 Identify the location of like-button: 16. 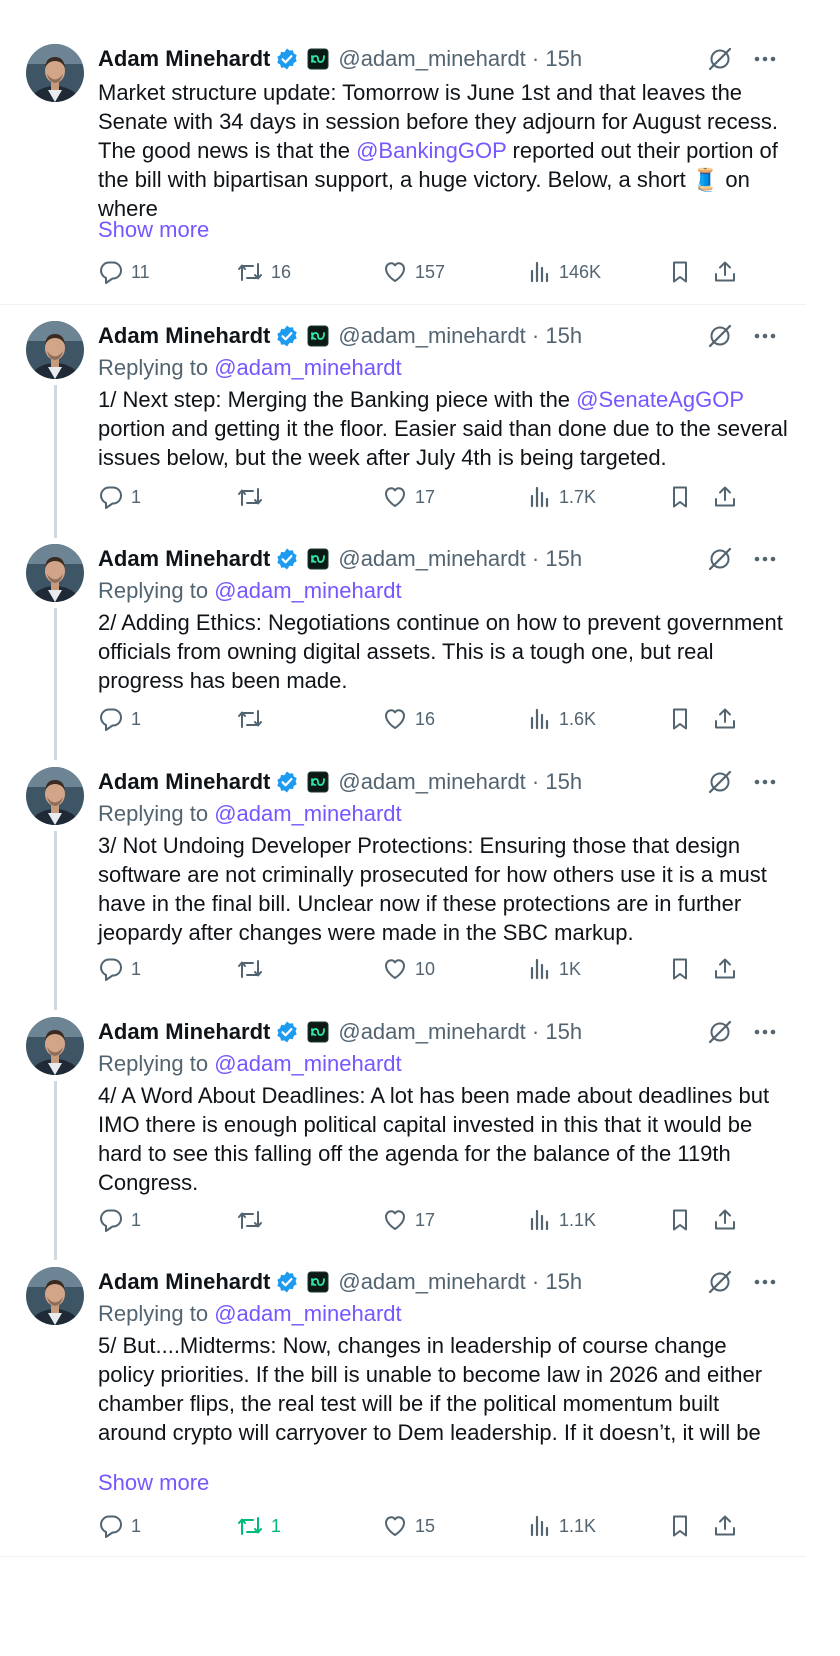
(408, 719).